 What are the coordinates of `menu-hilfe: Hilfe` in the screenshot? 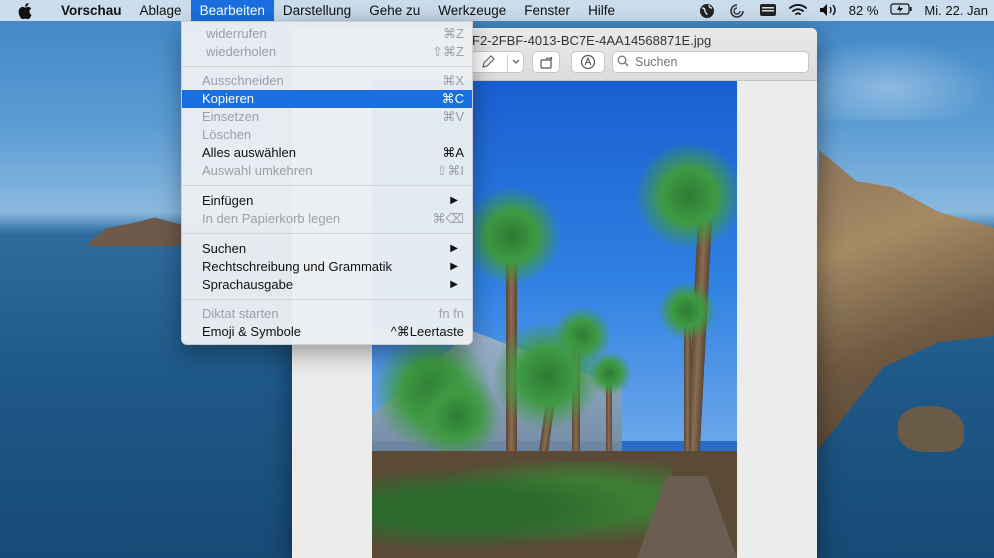 It's located at (601, 10).